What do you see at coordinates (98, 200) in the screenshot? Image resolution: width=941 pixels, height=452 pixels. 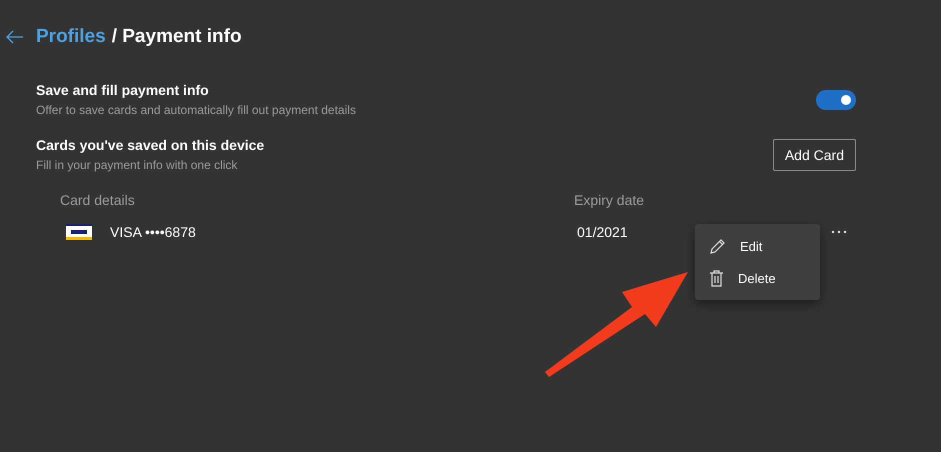 I see `column-header: Card details` at bounding box center [98, 200].